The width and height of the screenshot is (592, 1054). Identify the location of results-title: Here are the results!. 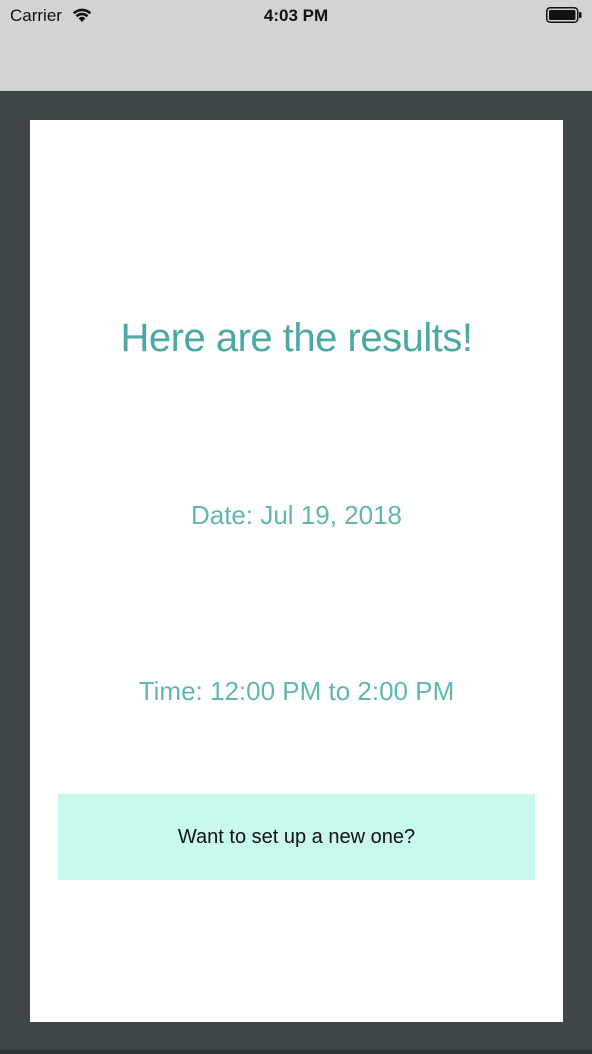
(296, 338).